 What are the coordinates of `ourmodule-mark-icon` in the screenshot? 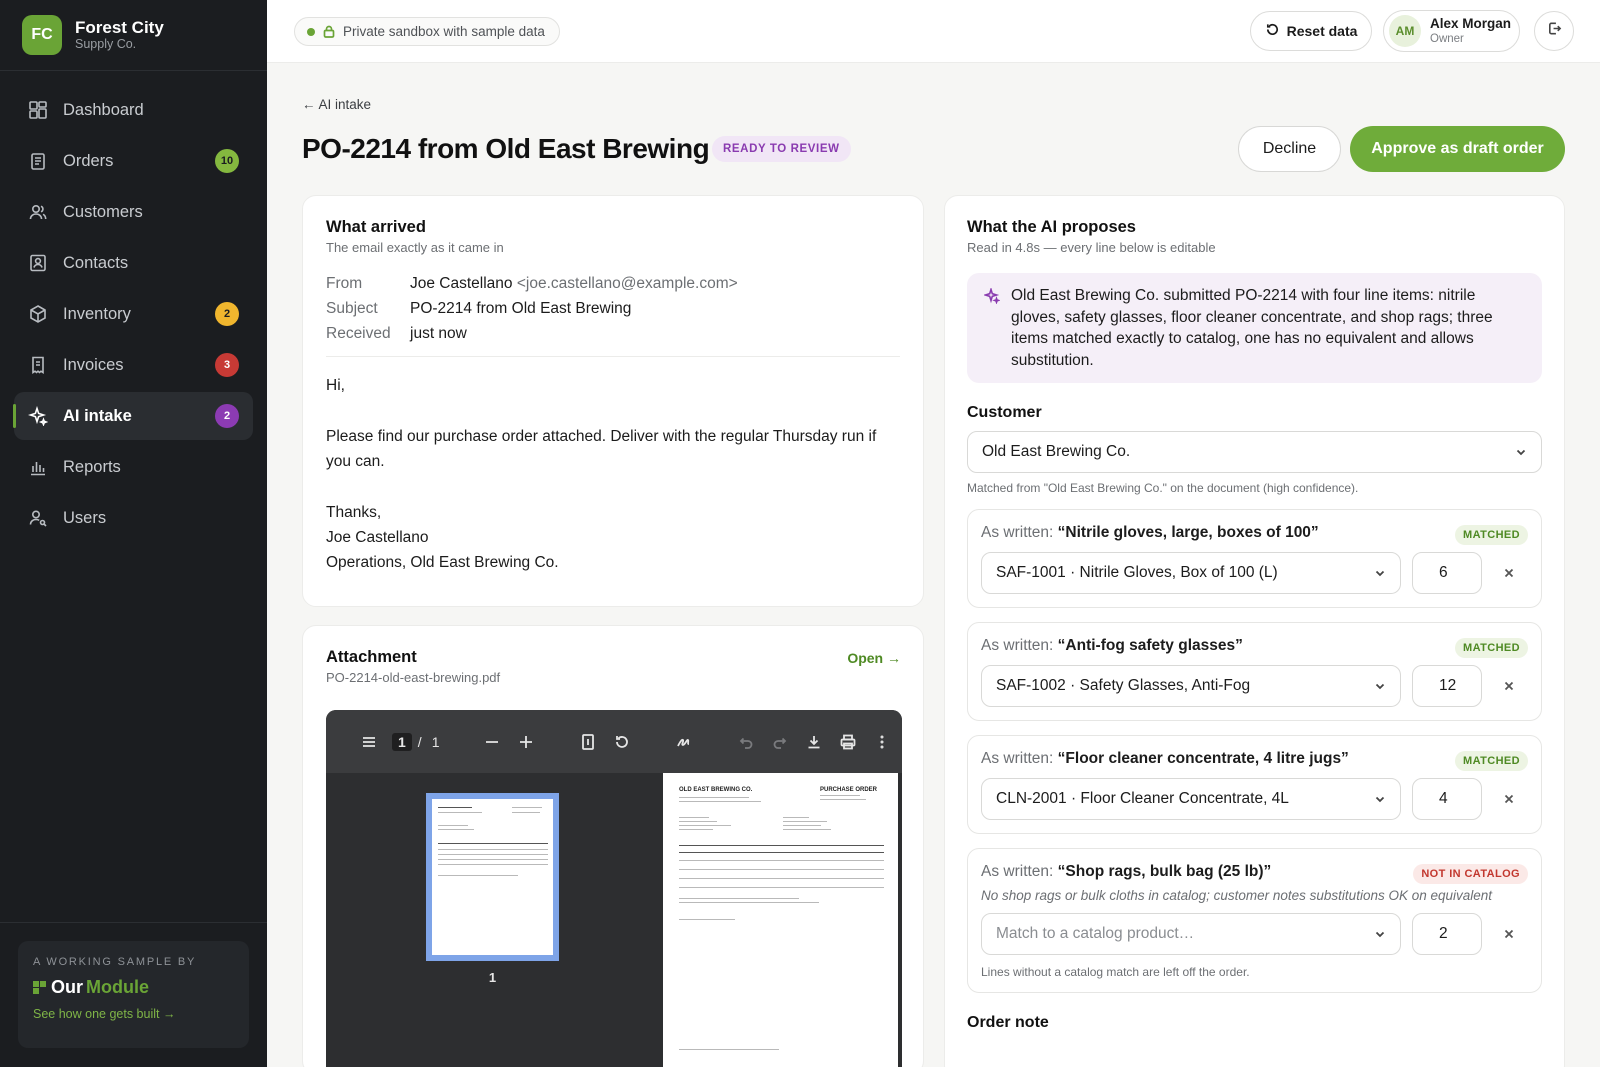 It's located at (39, 987).